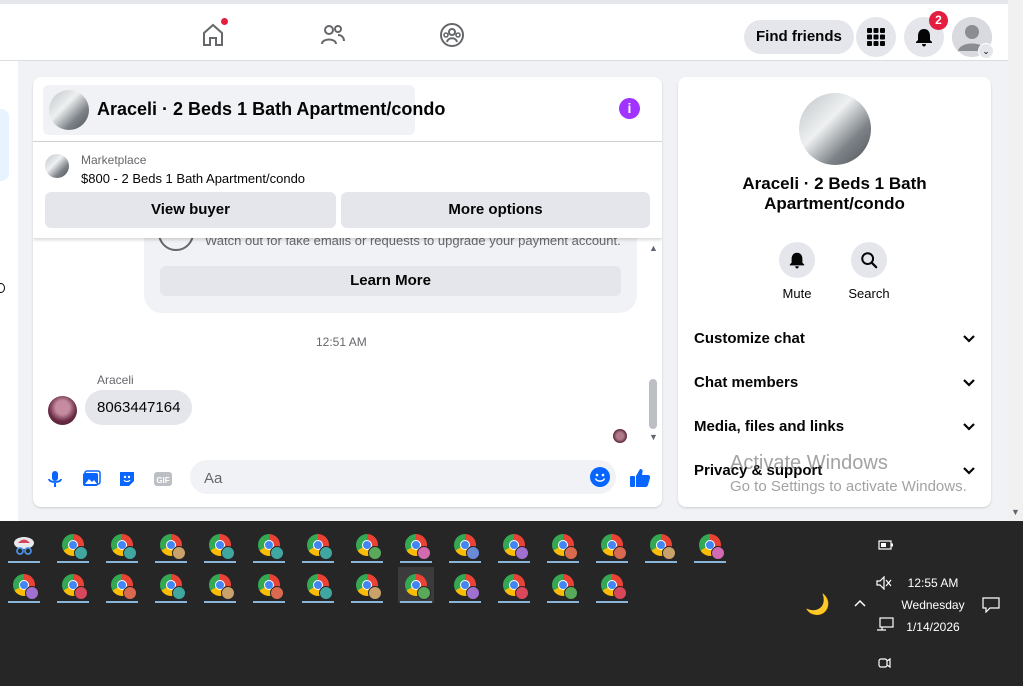 This screenshot has height=686, width=1023. Describe the element at coordinates (835, 339) in the screenshot. I see `customize-chat-section: Customize chat` at that location.